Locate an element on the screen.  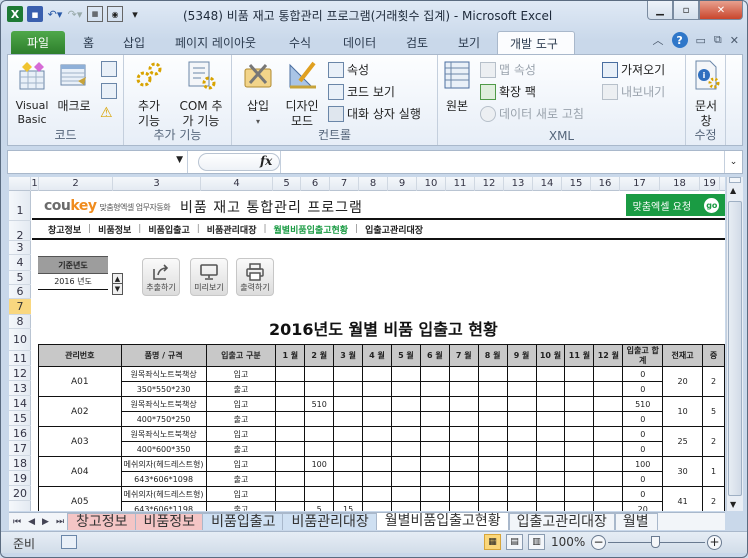
maximize-button: ▫ is located at coordinates (686, 10).